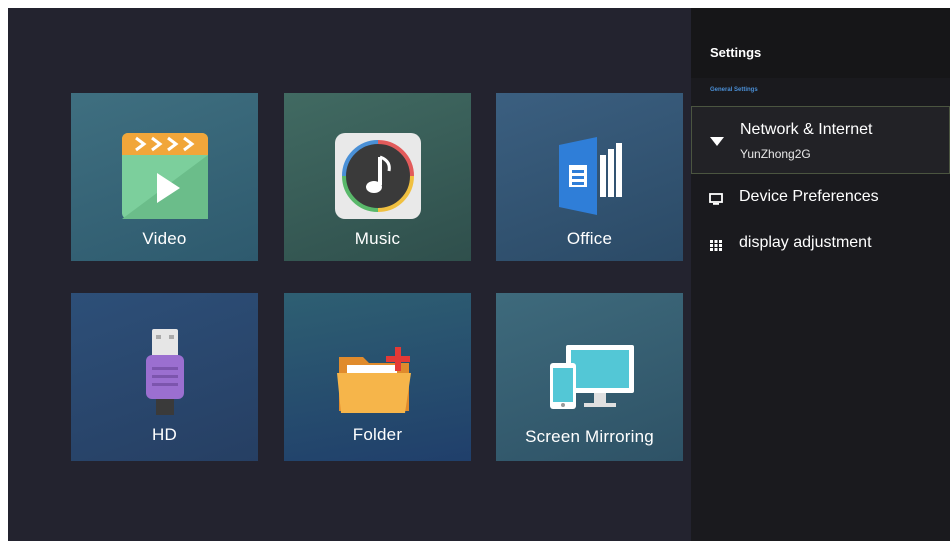  What do you see at coordinates (820, 140) in the screenshot?
I see `menu-item-network-internet: Network & Internet YunZhong2G` at bounding box center [820, 140].